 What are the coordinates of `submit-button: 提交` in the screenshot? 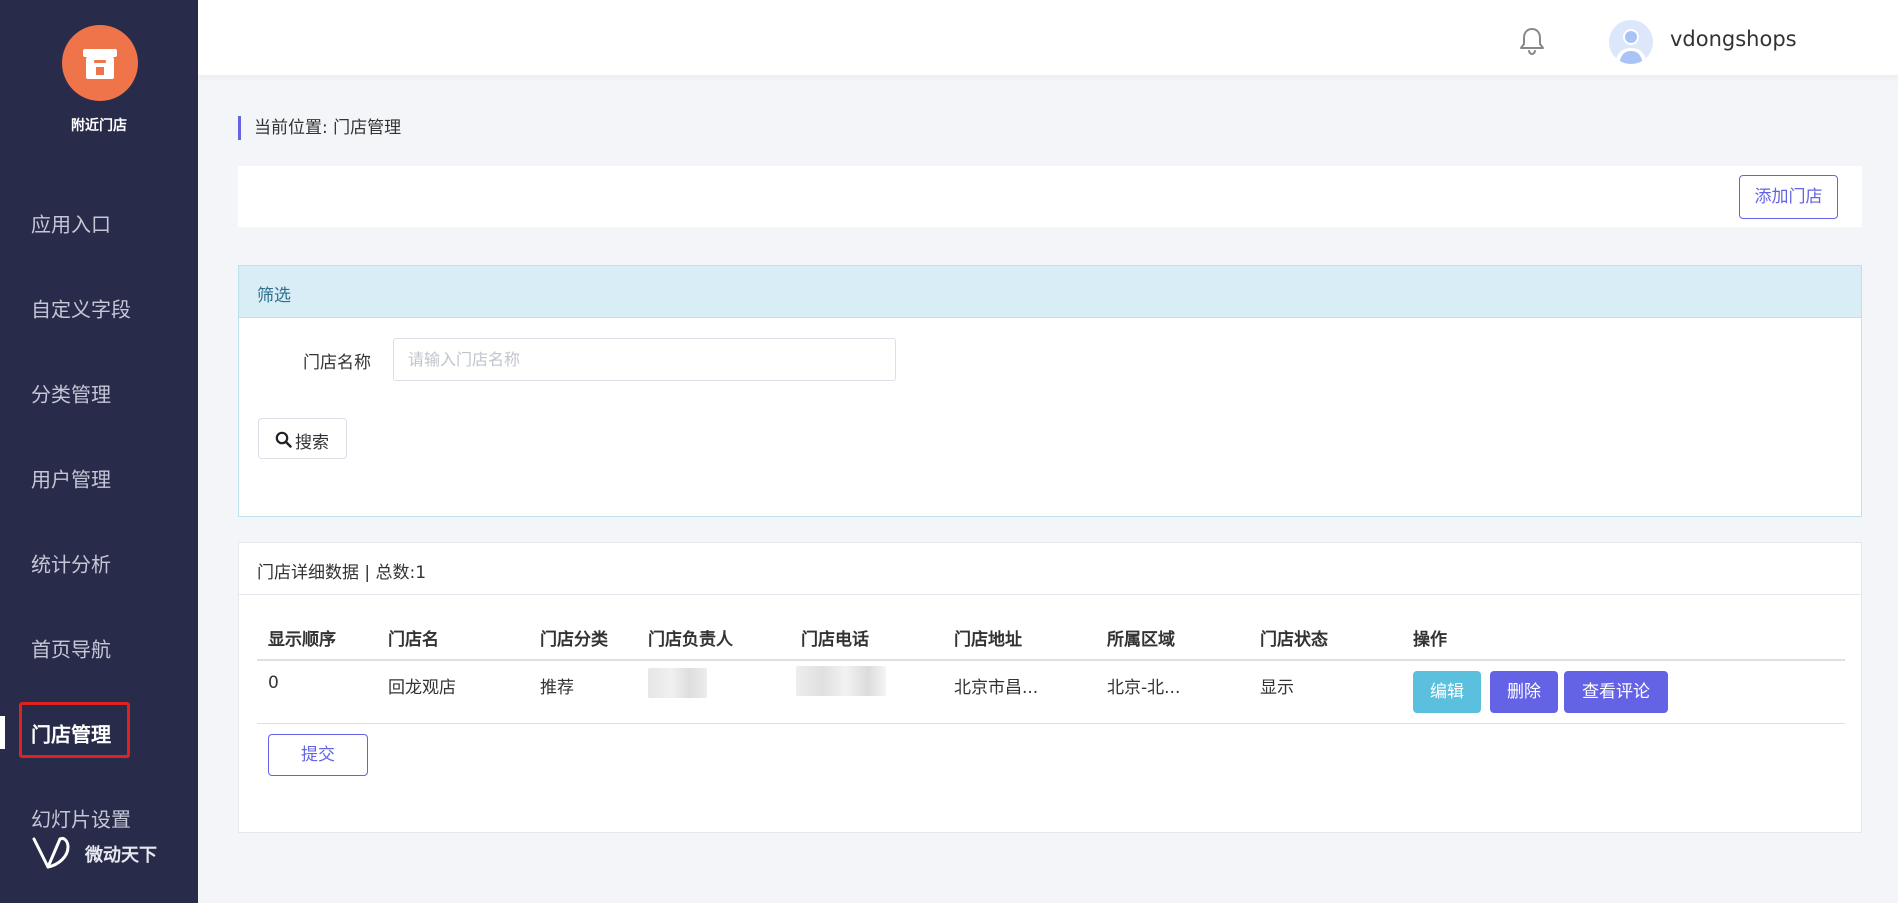 It's located at (318, 755).